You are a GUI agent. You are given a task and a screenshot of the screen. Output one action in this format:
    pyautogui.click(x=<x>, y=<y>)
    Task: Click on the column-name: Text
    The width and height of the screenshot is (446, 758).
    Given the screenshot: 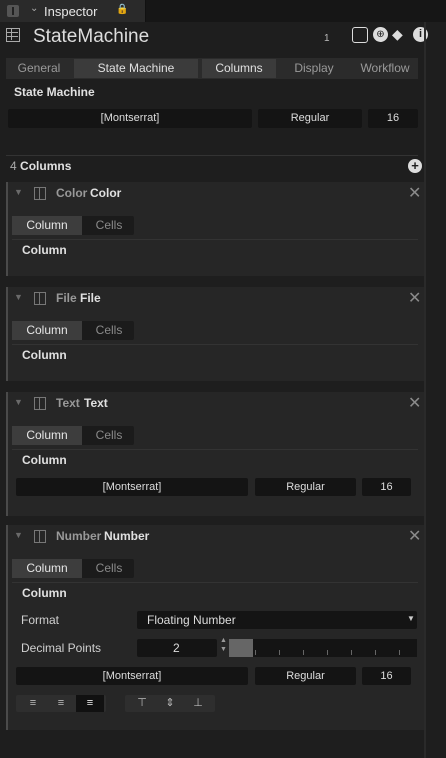 What is the action you would take?
    pyautogui.click(x=96, y=403)
    